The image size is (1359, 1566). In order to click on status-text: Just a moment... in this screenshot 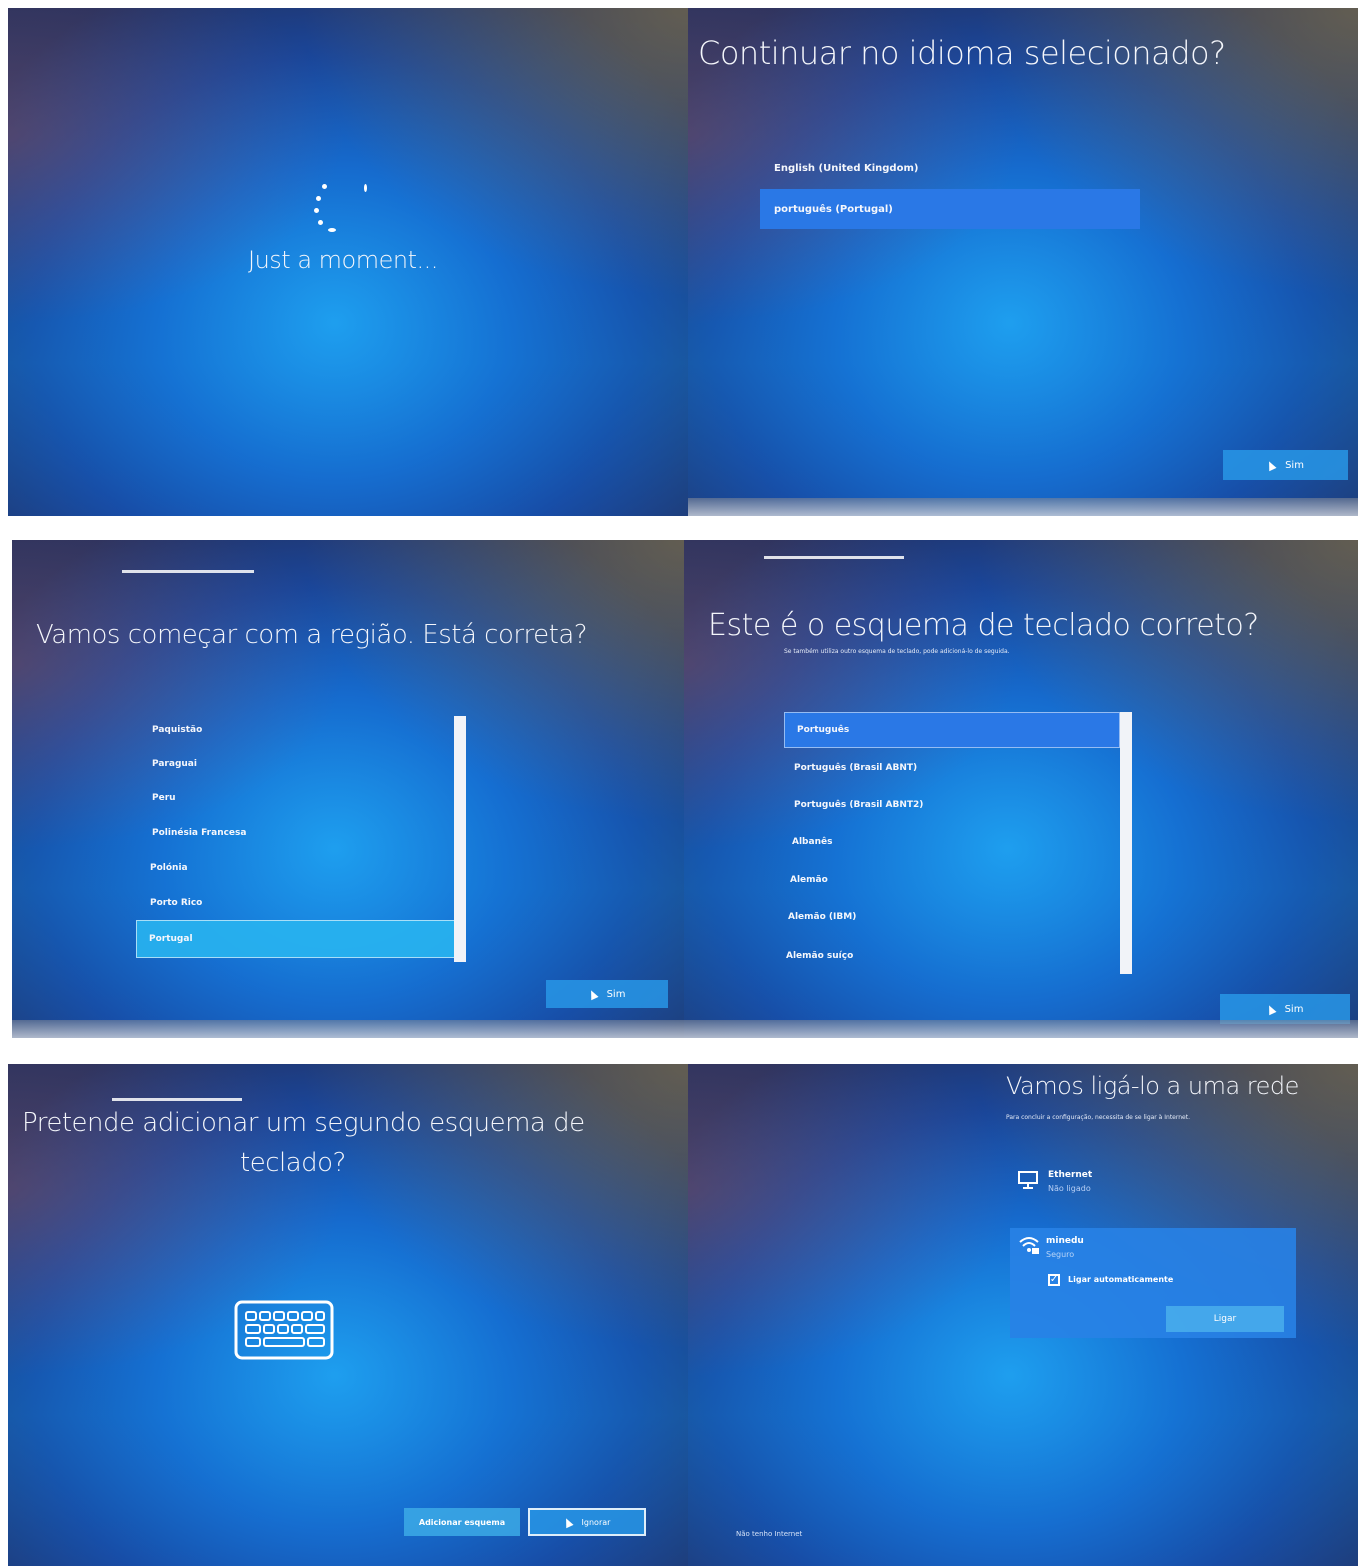, I will do `click(343, 260)`.